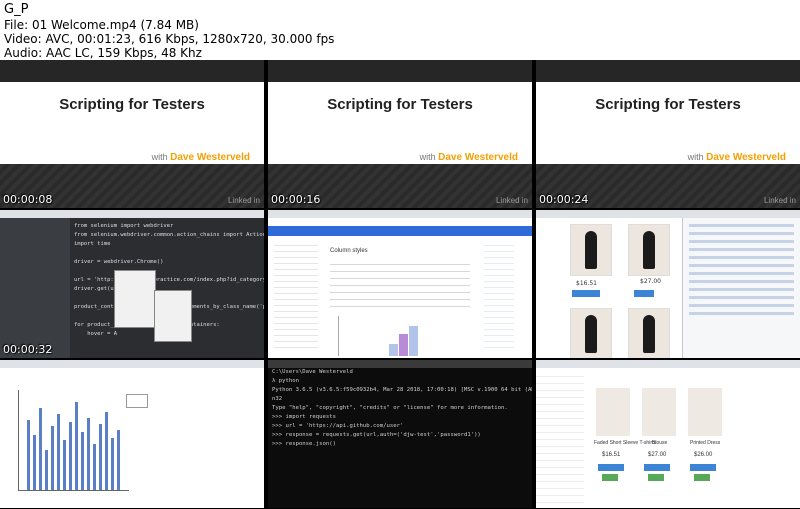 This screenshot has height=509, width=800. I want to click on left-sidebar, so click(296, 296).